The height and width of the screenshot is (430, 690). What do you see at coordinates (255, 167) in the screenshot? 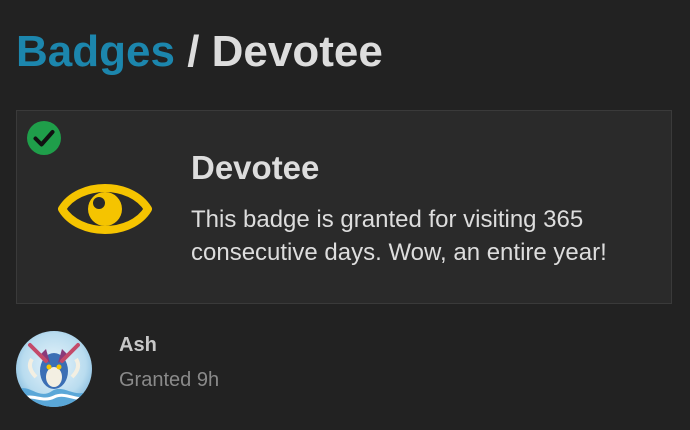
I see `badge-title: Devotee` at bounding box center [255, 167].